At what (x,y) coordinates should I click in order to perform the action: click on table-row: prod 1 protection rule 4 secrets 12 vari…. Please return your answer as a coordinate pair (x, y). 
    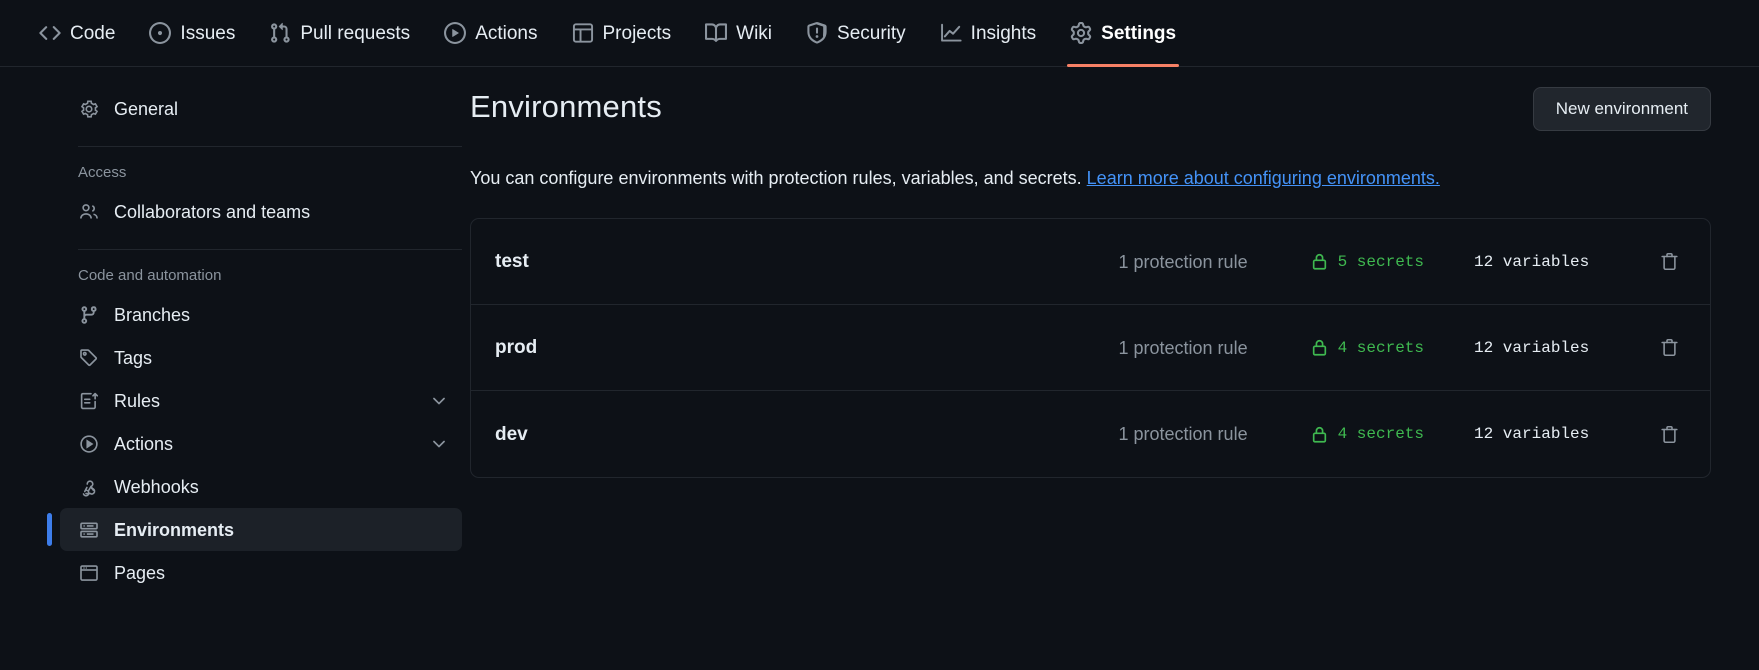
    Looking at the image, I should click on (1090, 348).